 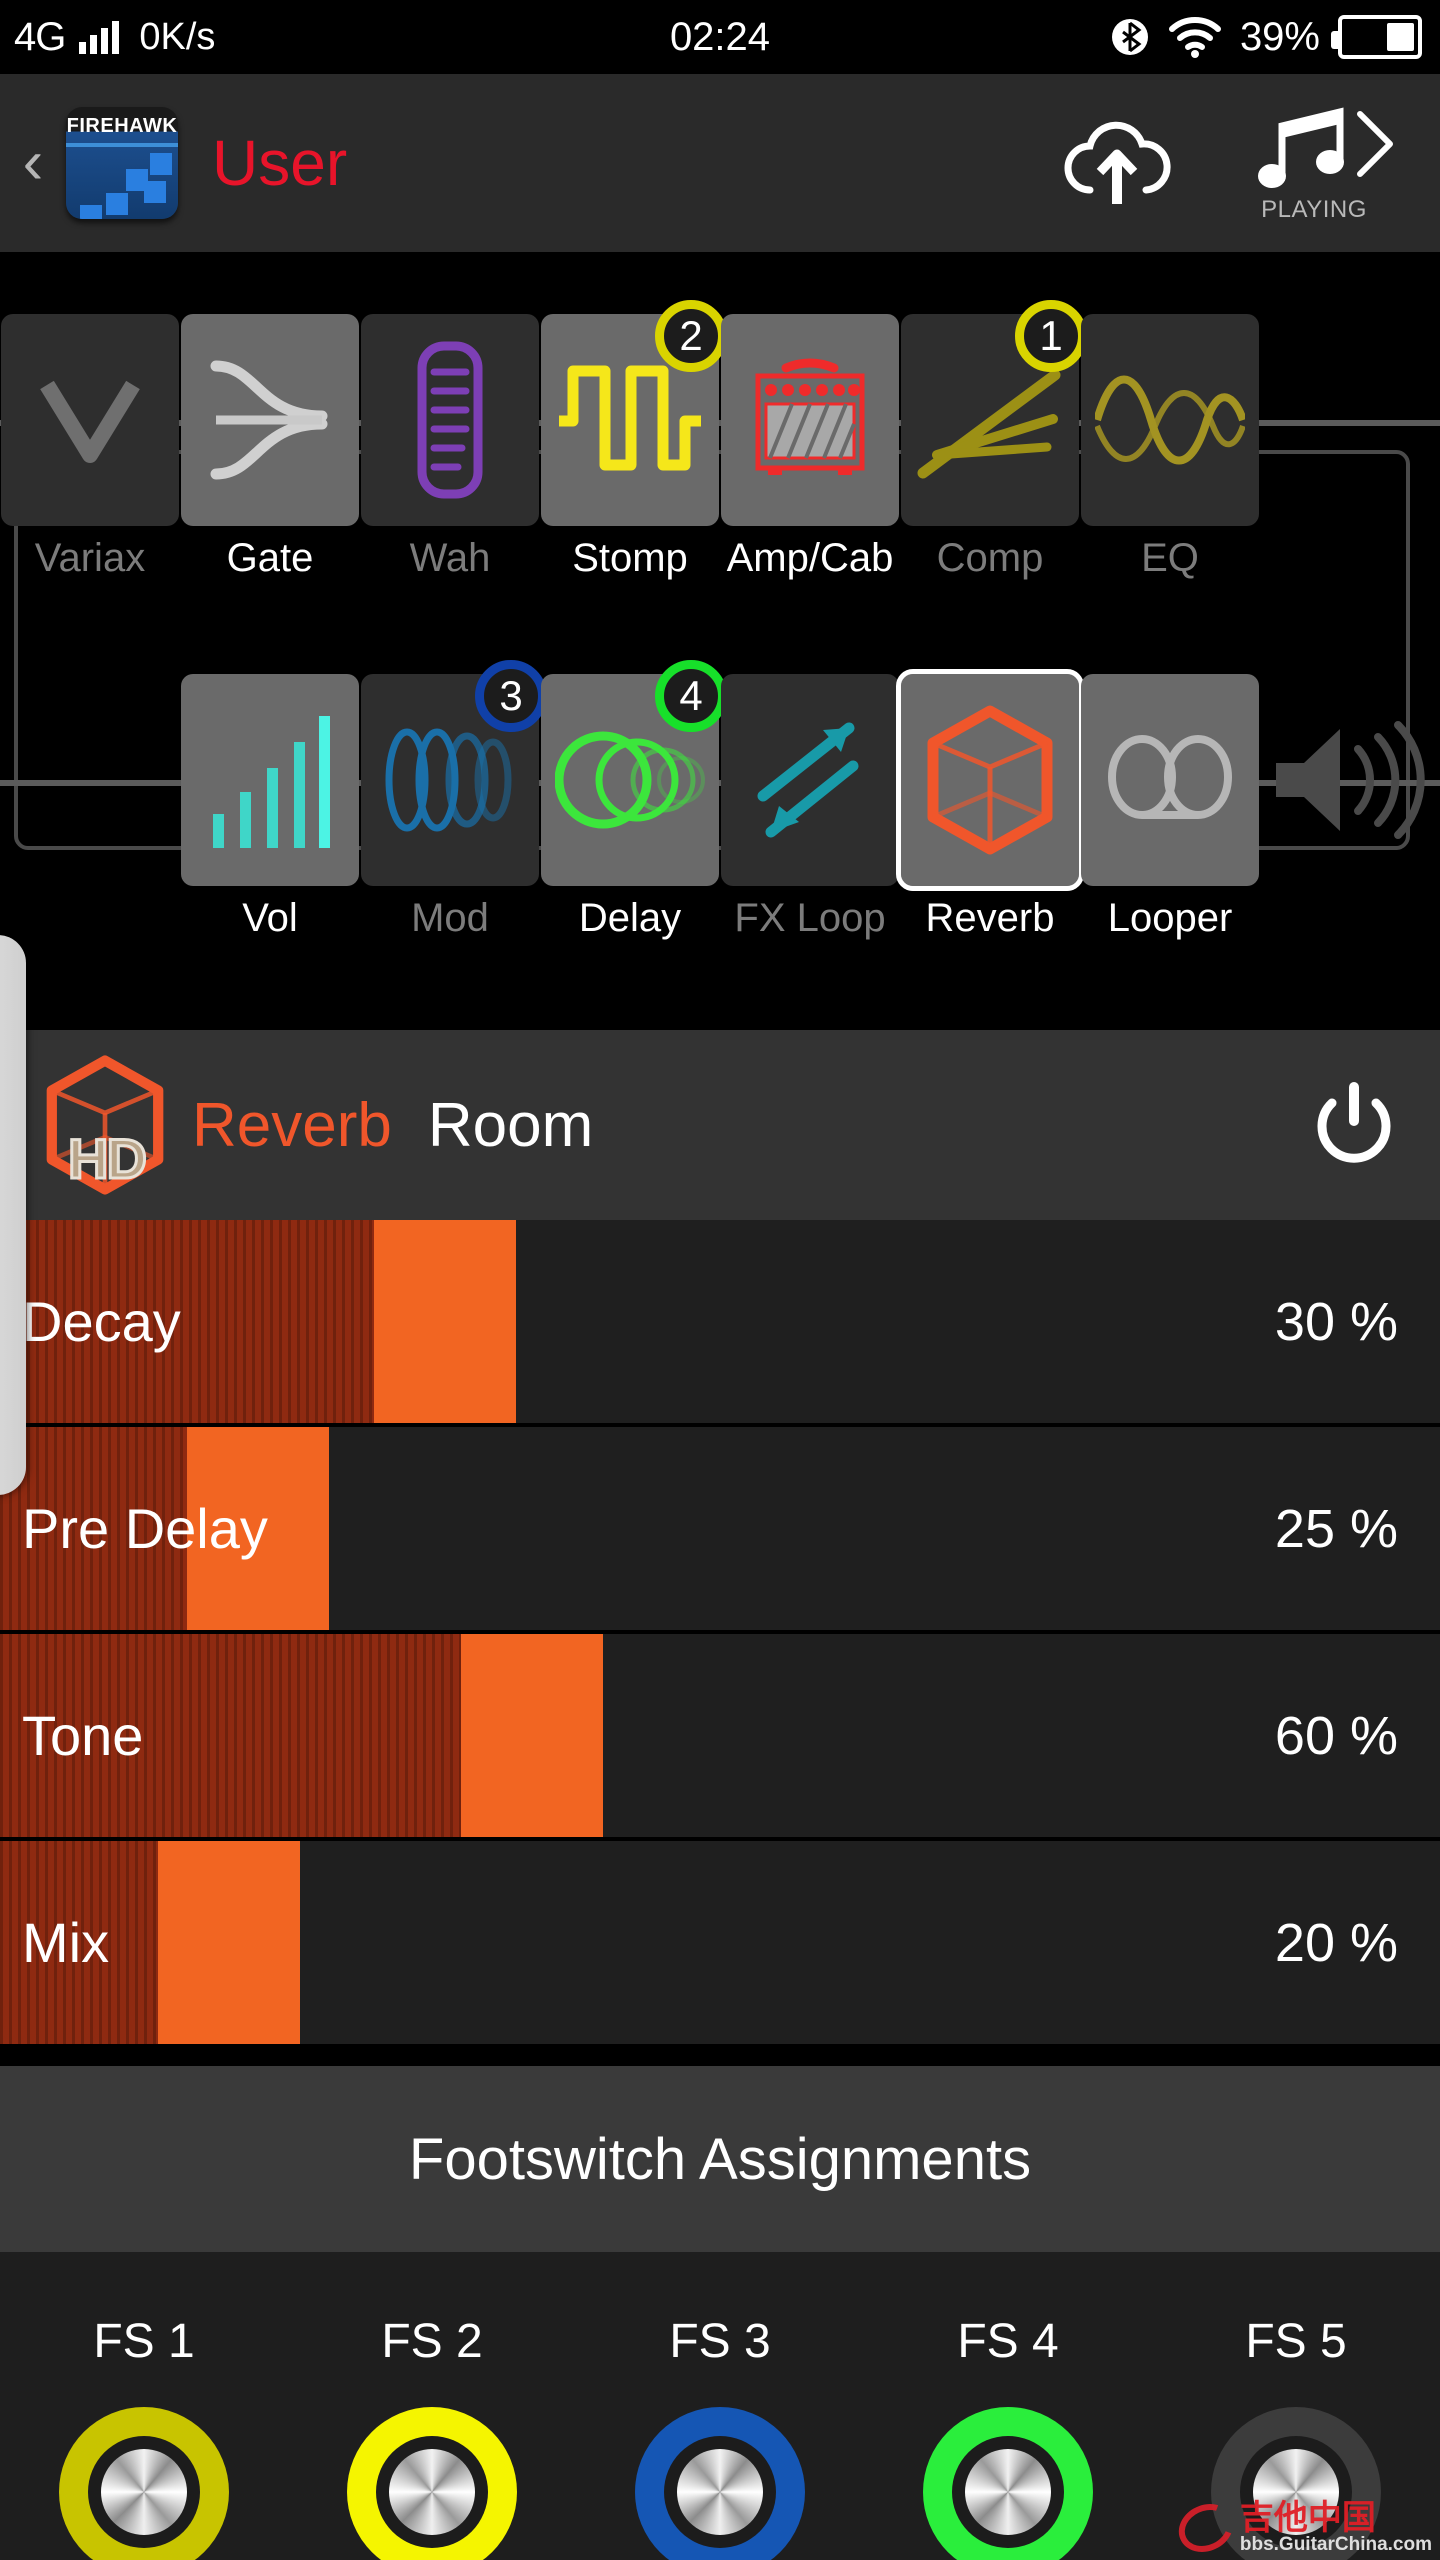 I want to click on chain-tile: 2, so click(x=634, y=413).